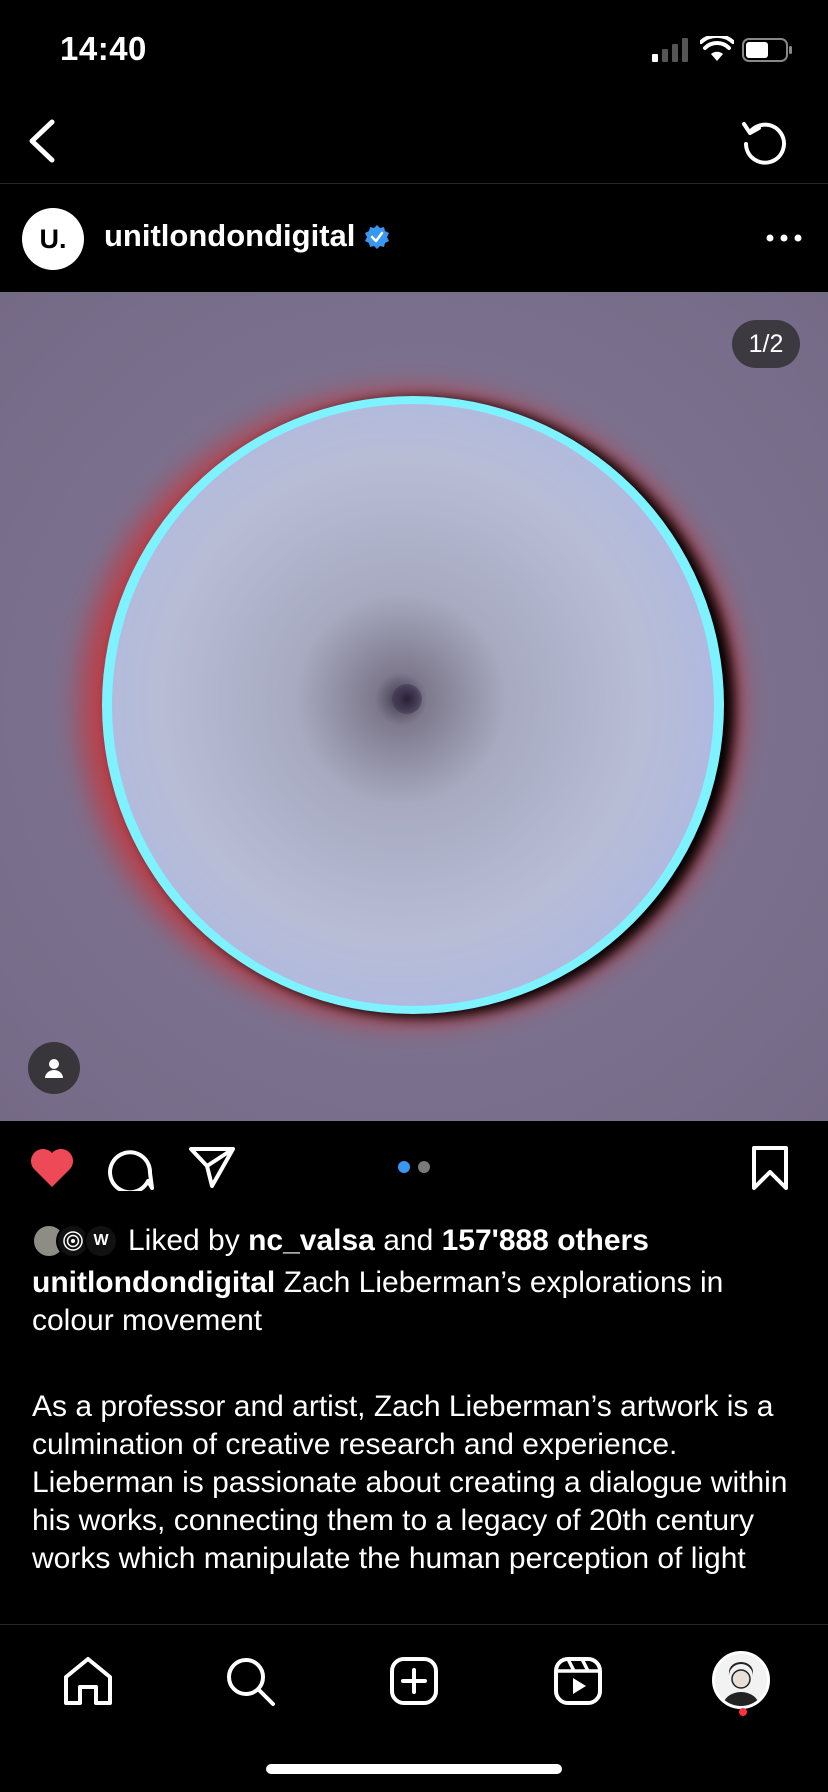 The width and height of the screenshot is (828, 1792). I want to click on refresh-icon, so click(764, 142).